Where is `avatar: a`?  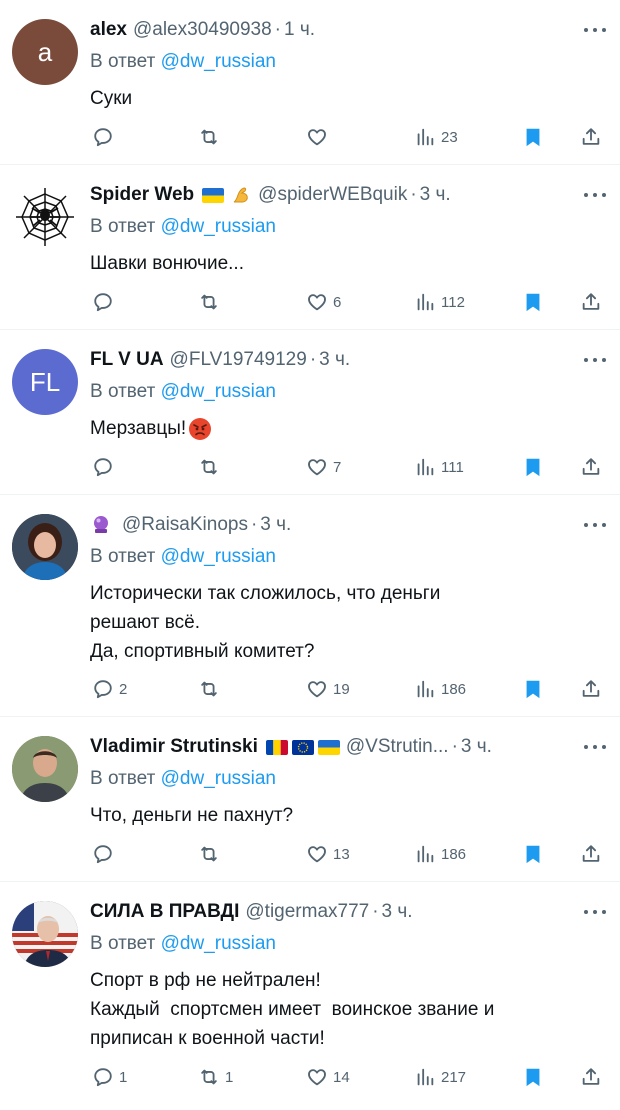 avatar: a is located at coordinates (45, 52).